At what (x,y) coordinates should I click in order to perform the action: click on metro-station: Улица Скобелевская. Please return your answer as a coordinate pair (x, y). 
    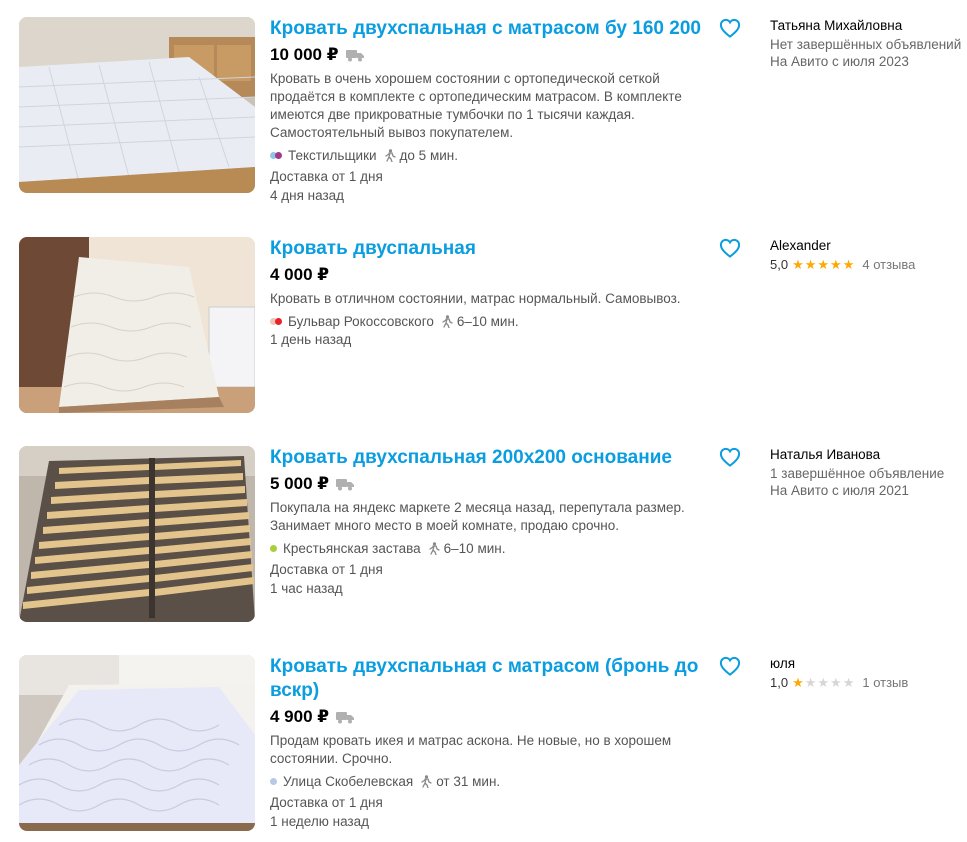
    Looking at the image, I should click on (348, 781).